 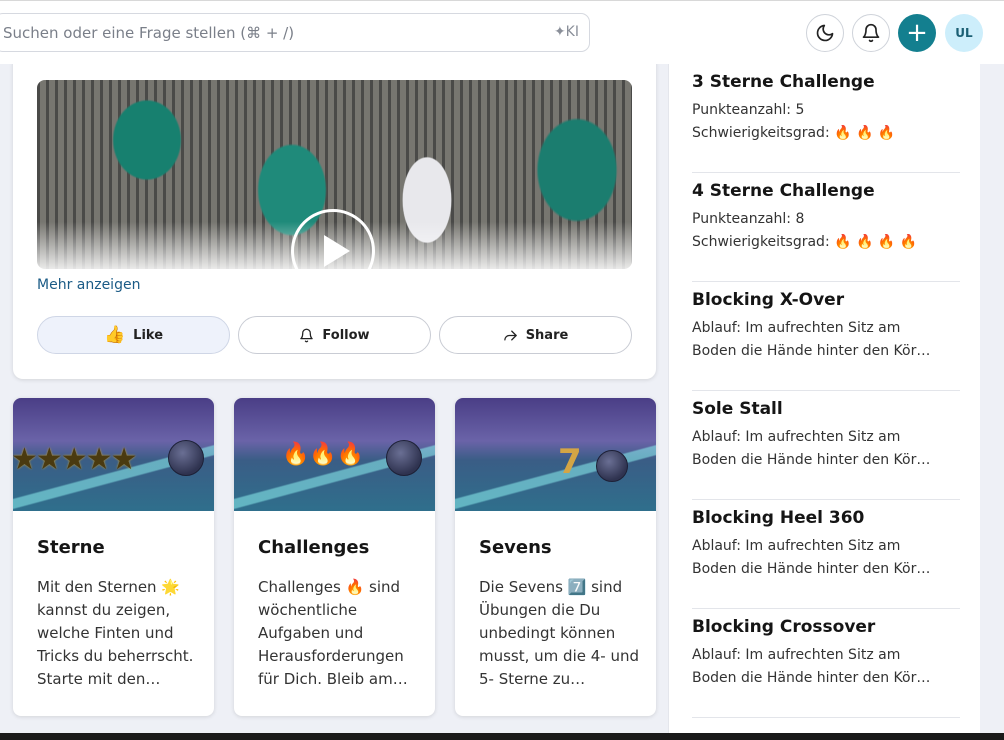 I want to click on dark-mode-button, so click(x=825, y=33).